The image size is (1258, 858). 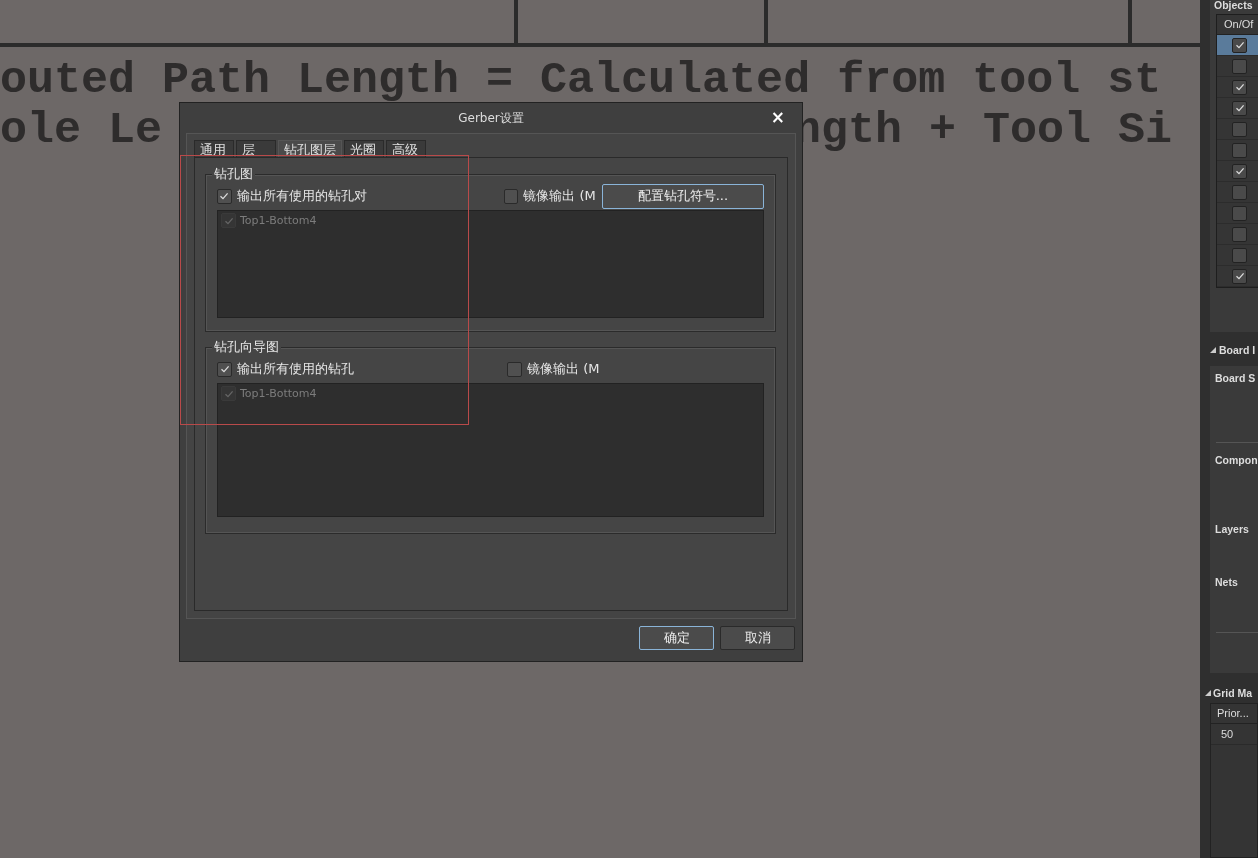 What do you see at coordinates (1237, 350) in the screenshot?
I see `section-heading: Board I` at bounding box center [1237, 350].